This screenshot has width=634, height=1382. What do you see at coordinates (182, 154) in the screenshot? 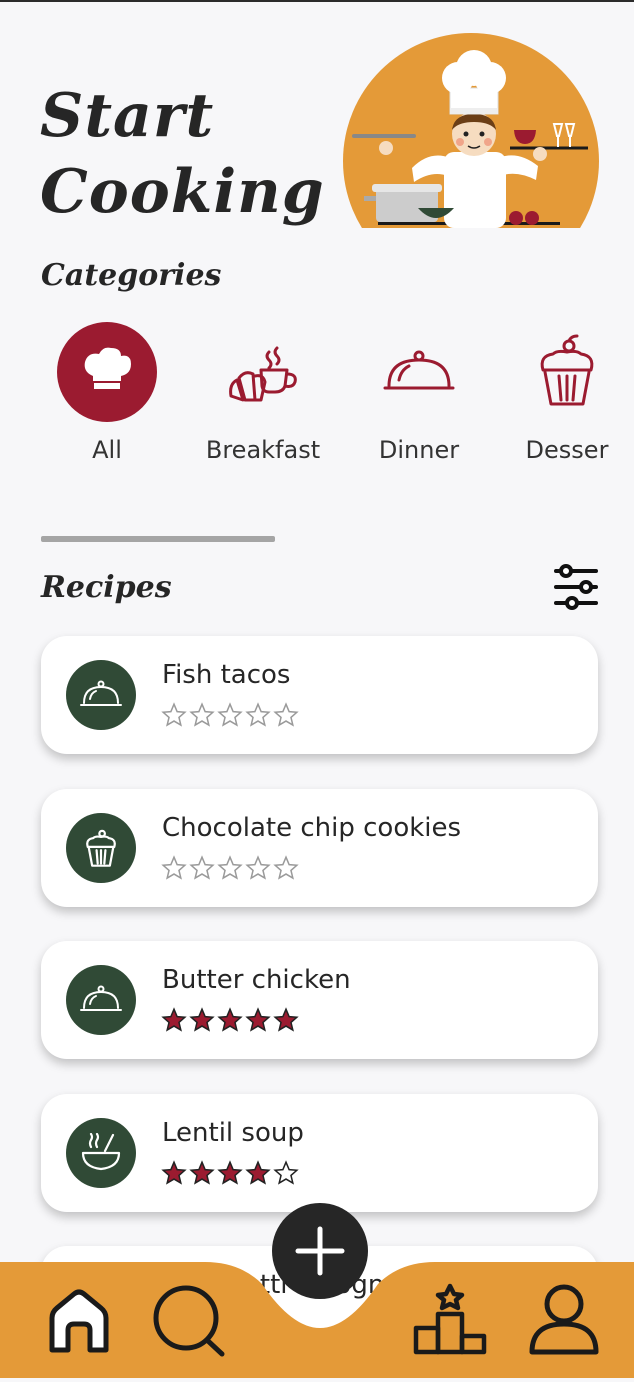
I see `page-title: Start Cooking` at bounding box center [182, 154].